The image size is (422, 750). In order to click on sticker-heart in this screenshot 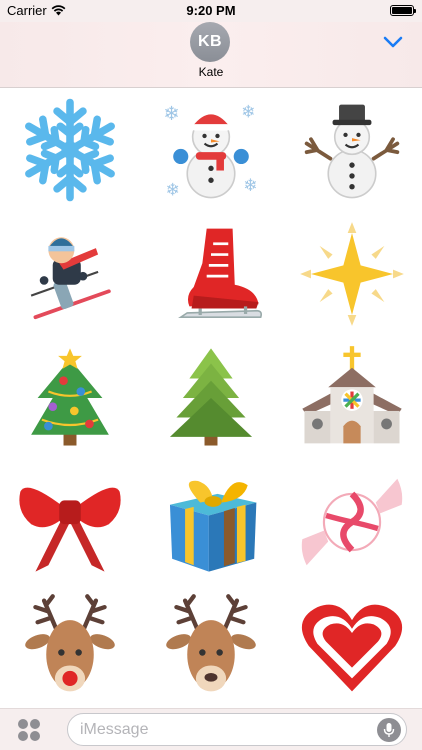, I will do `click(352, 646)`.